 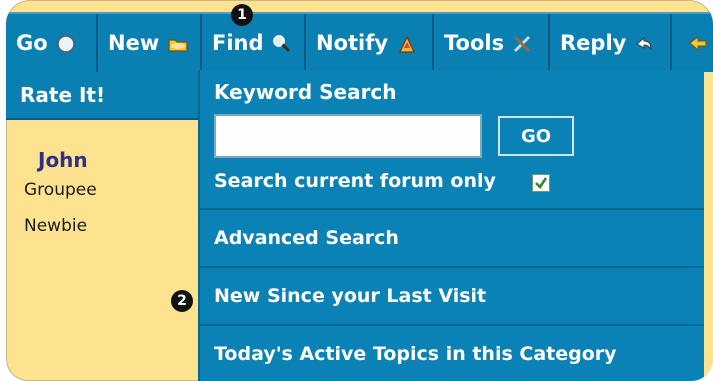 I want to click on new-since-last-visit-item: New Since your Last Visit, so click(x=453, y=295).